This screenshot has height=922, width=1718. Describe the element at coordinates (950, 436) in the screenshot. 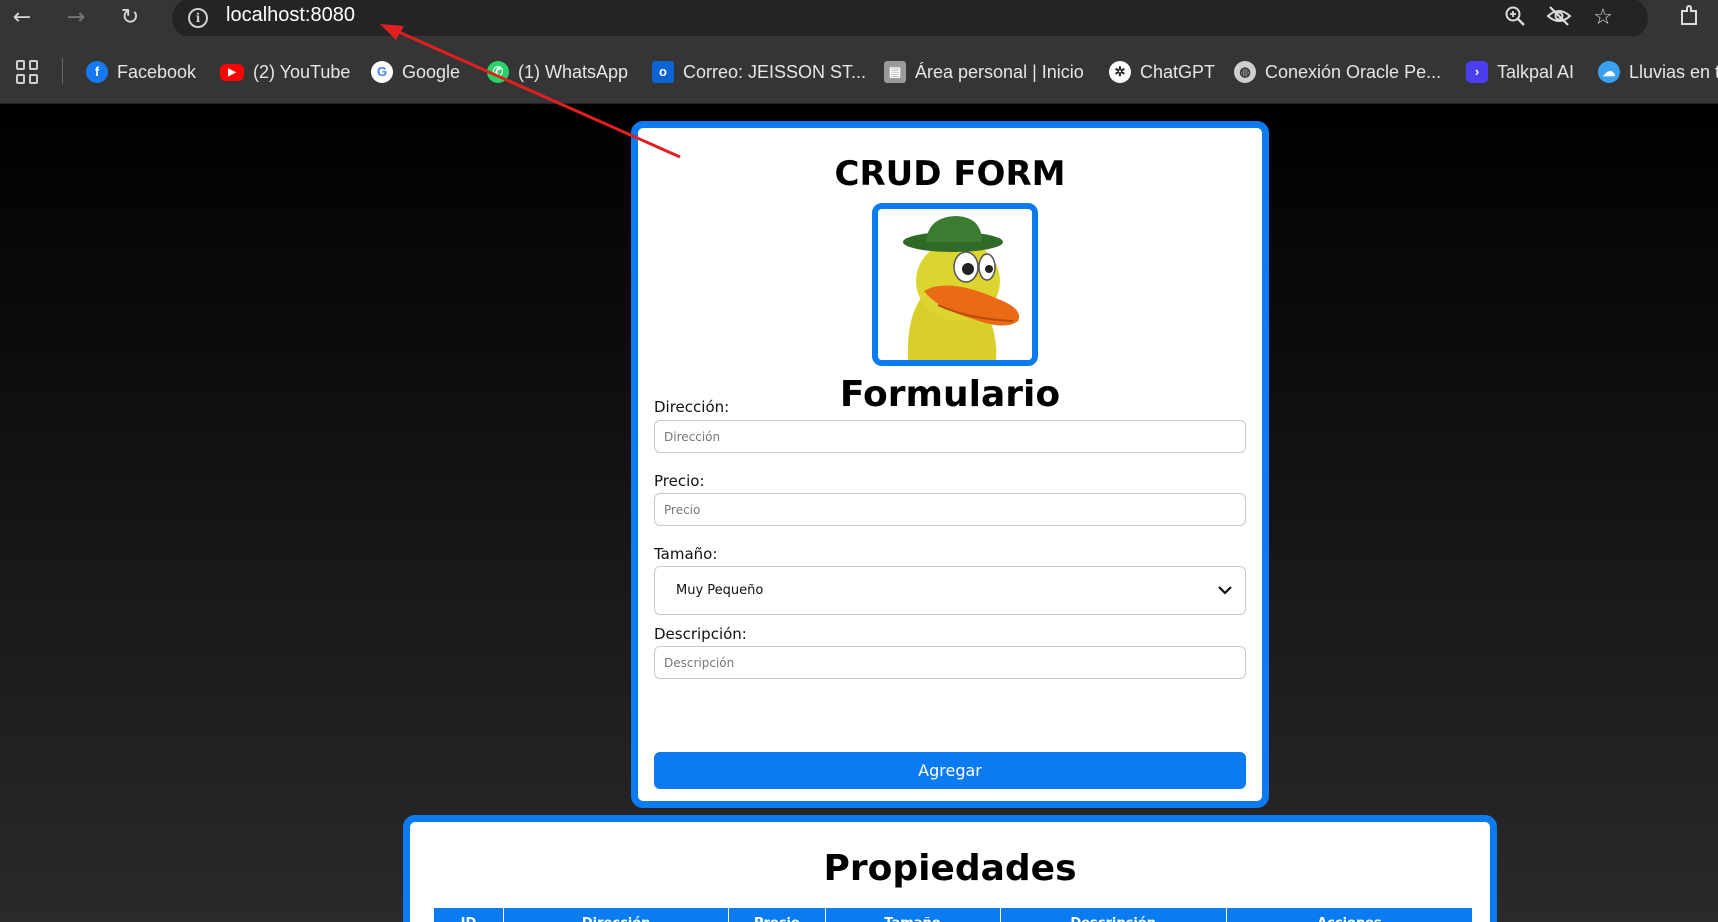

I see `direccion-input` at that location.